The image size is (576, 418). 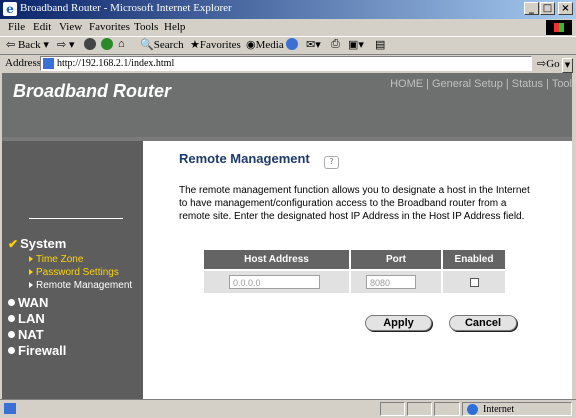 I want to click on column-header-enabled: Enabled, so click(x=474, y=259).